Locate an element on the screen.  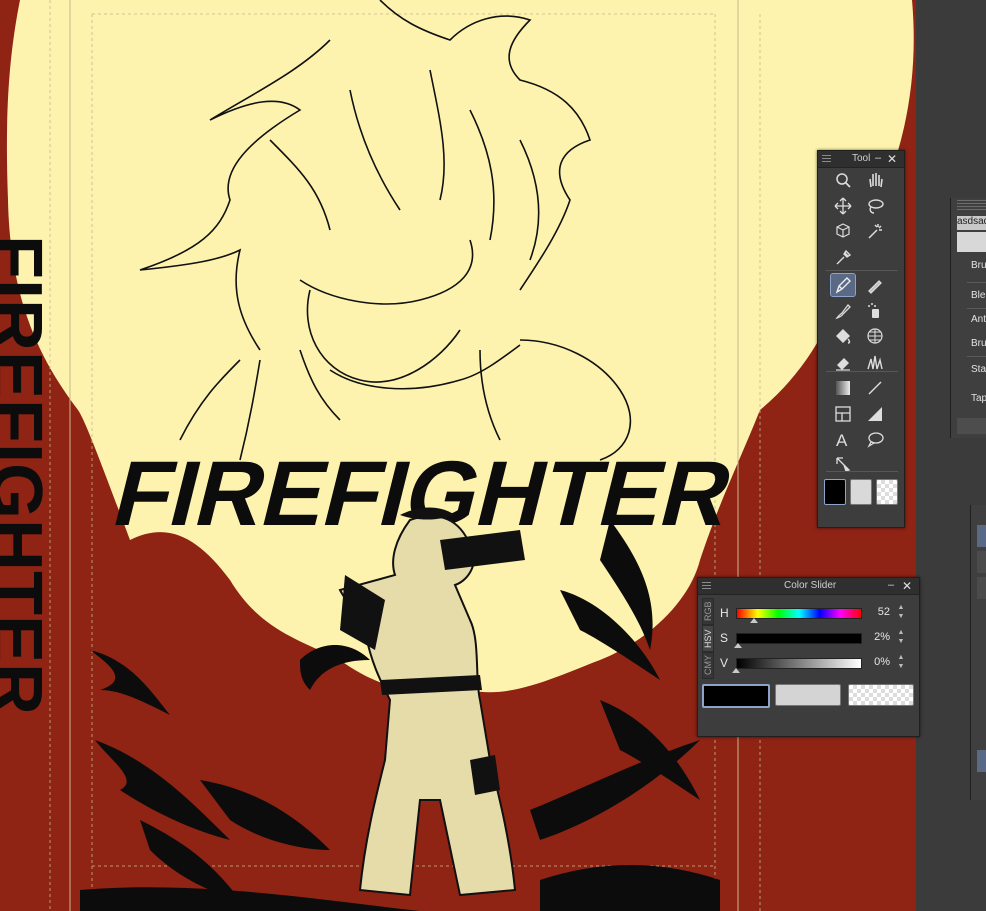
zoom-icon is located at coordinates (843, 180).